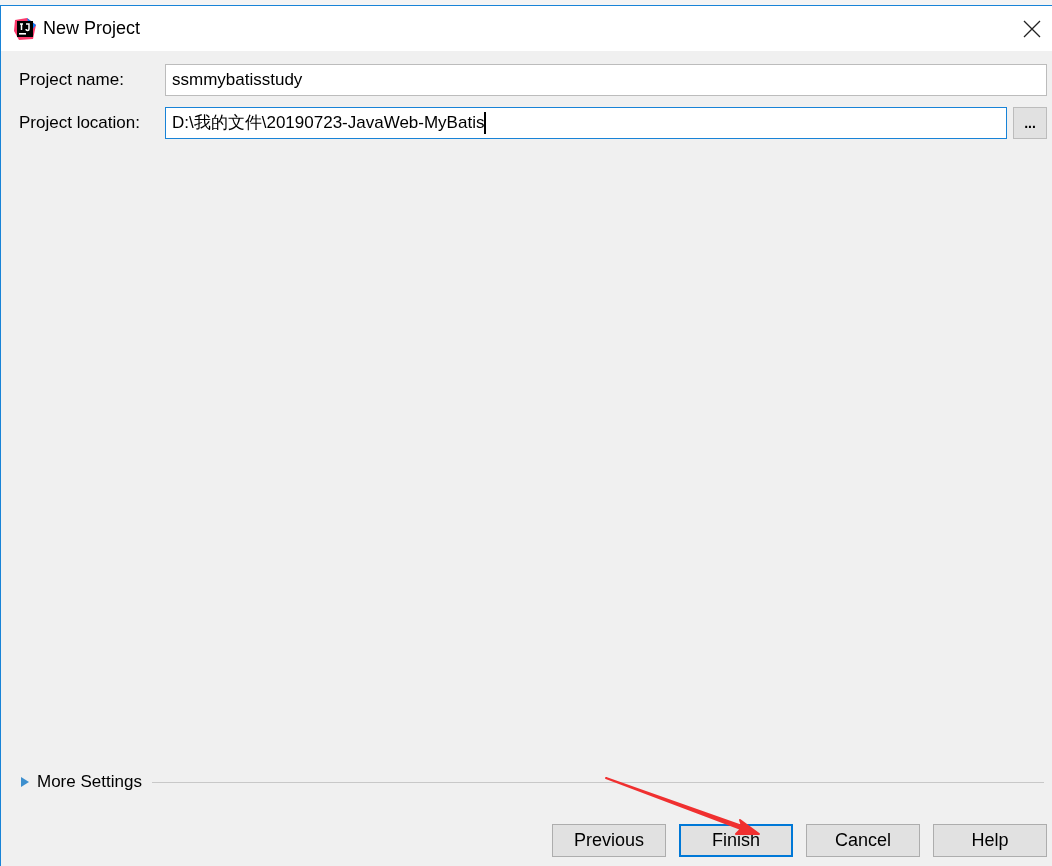 The height and width of the screenshot is (866, 1052). I want to click on field-label: Project location:, so click(80, 123).